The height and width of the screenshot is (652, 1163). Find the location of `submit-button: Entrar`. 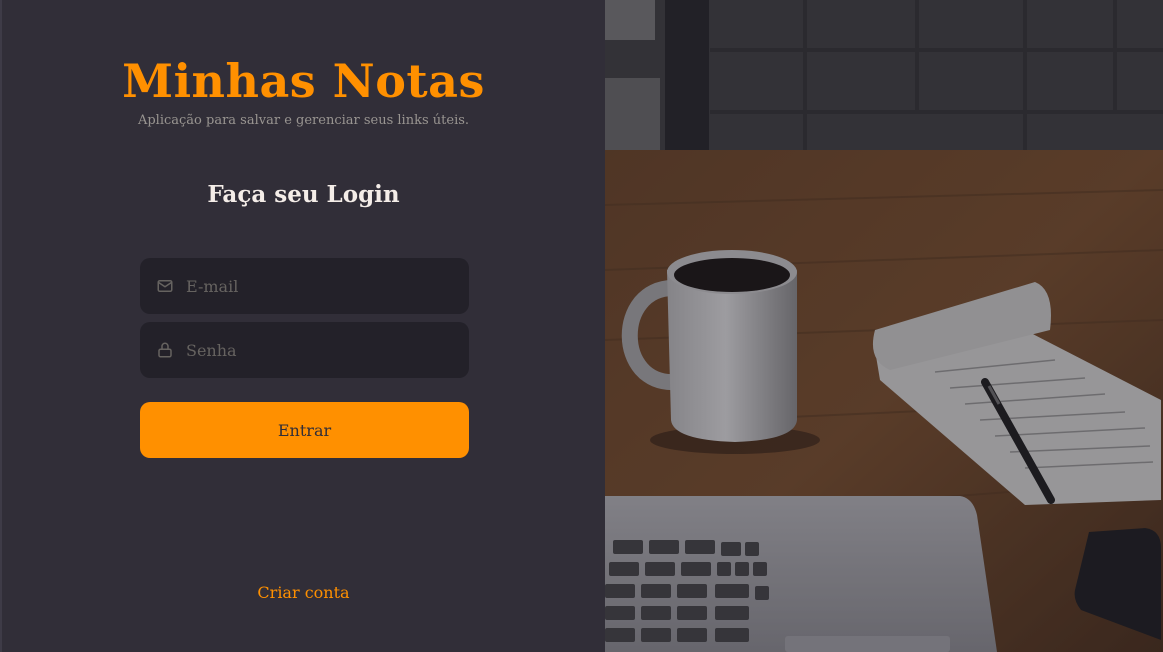

submit-button: Entrar is located at coordinates (304, 430).